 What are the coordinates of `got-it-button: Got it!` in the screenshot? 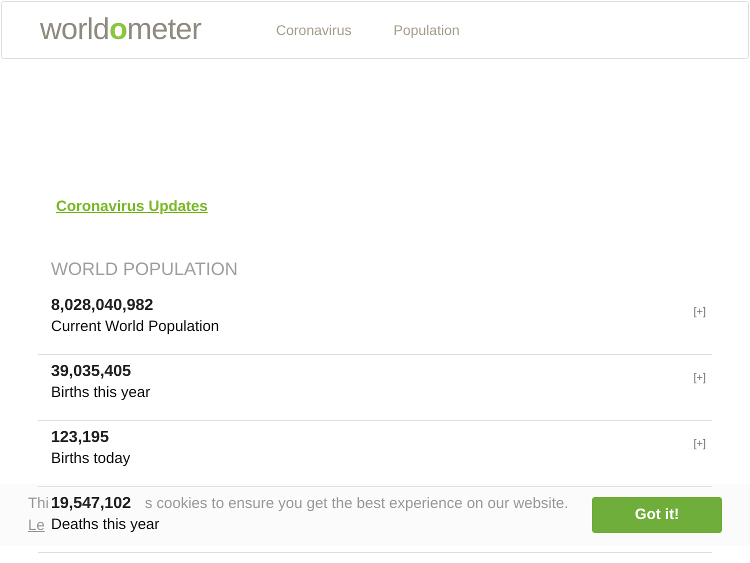 It's located at (657, 515).